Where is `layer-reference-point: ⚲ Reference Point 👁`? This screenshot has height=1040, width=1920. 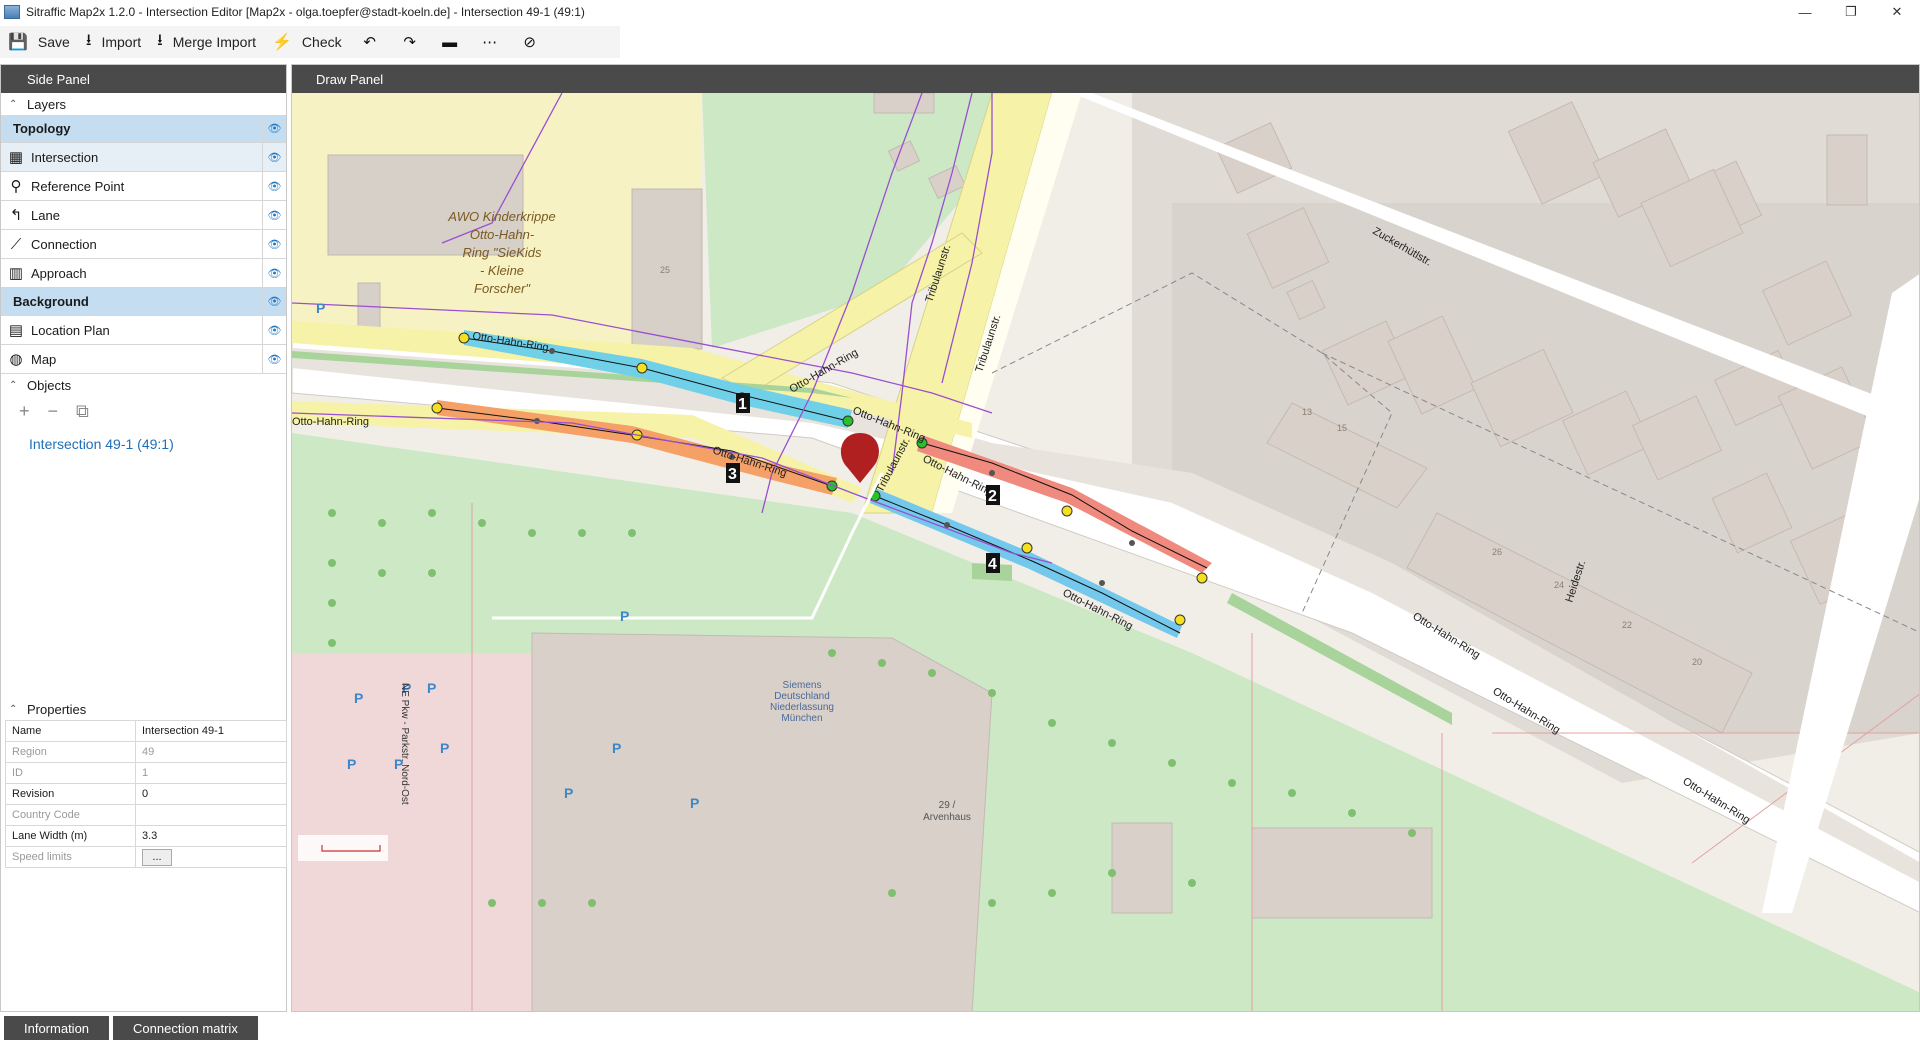
layer-reference-point: ⚲ Reference Point 👁 is located at coordinates (143, 186).